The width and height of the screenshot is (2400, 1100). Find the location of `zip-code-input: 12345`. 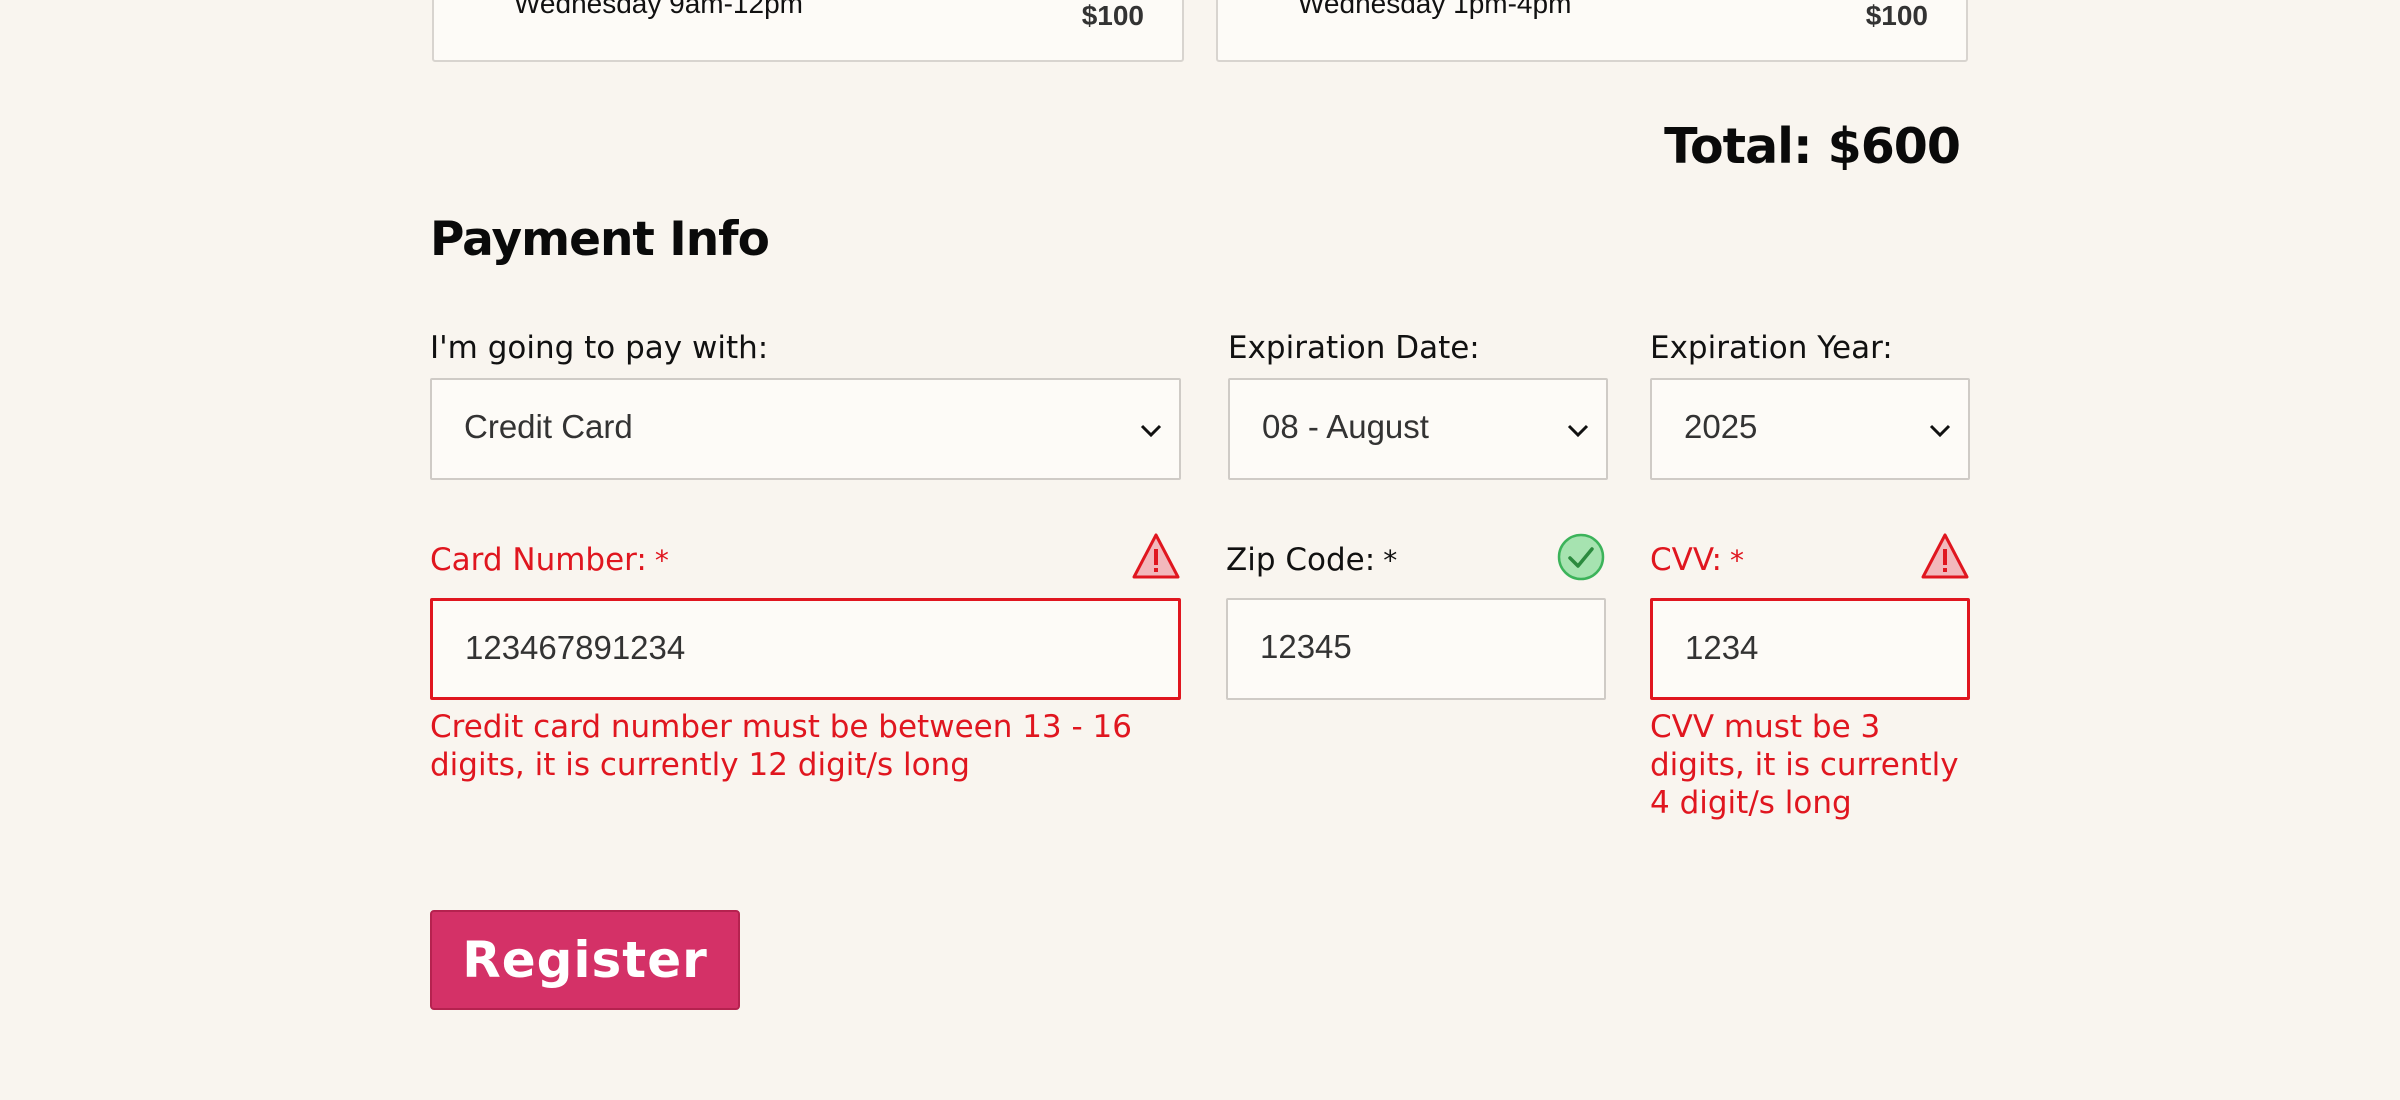

zip-code-input: 12345 is located at coordinates (1416, 649).